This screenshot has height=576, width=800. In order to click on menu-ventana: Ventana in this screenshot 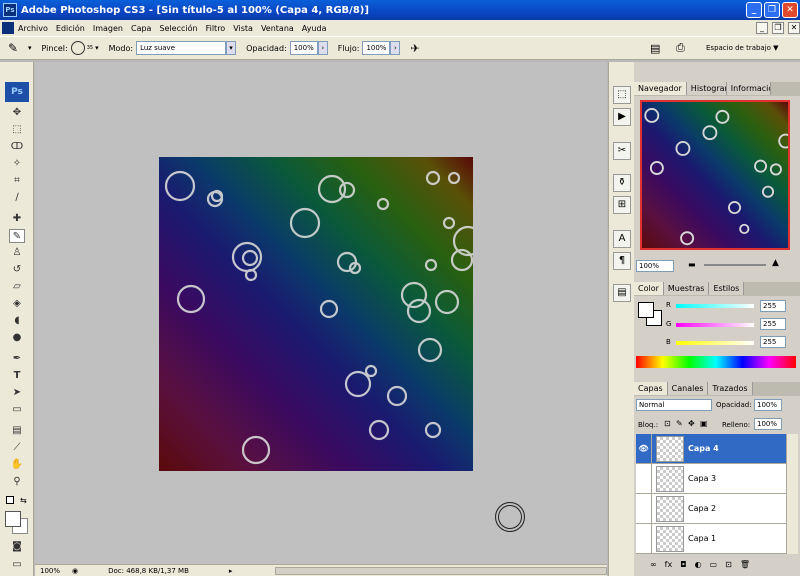, I will do `click(277, 28)`.